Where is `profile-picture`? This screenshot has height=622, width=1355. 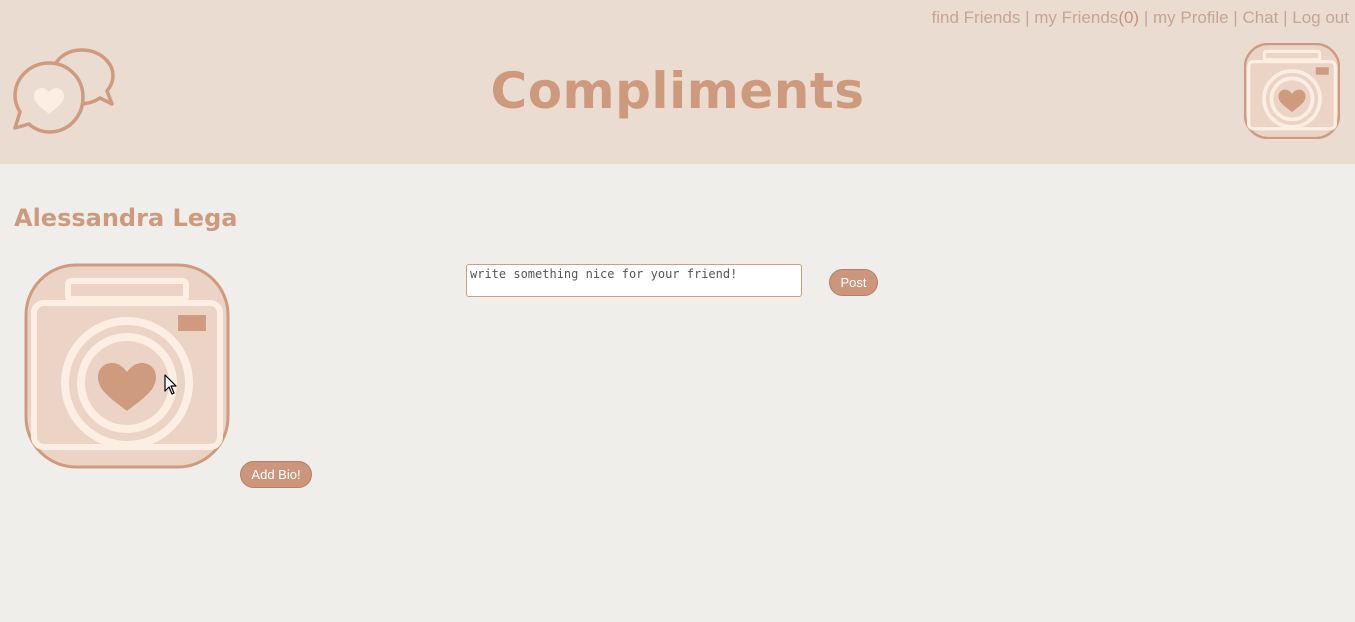 profile-picture is located at coordinates (127, 366).